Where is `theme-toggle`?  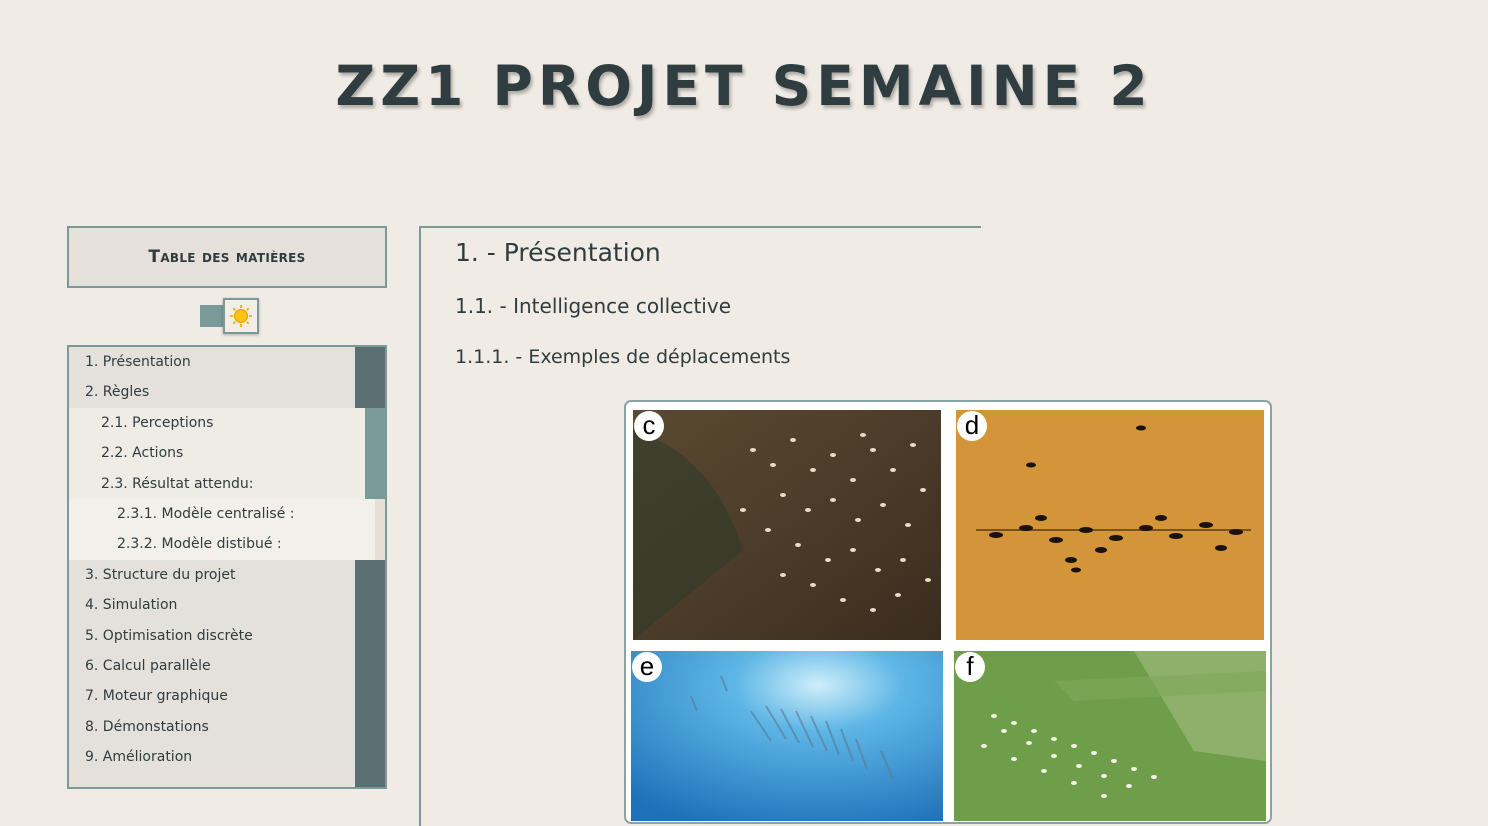
theme-toggle is located at coordinates (229, 316).